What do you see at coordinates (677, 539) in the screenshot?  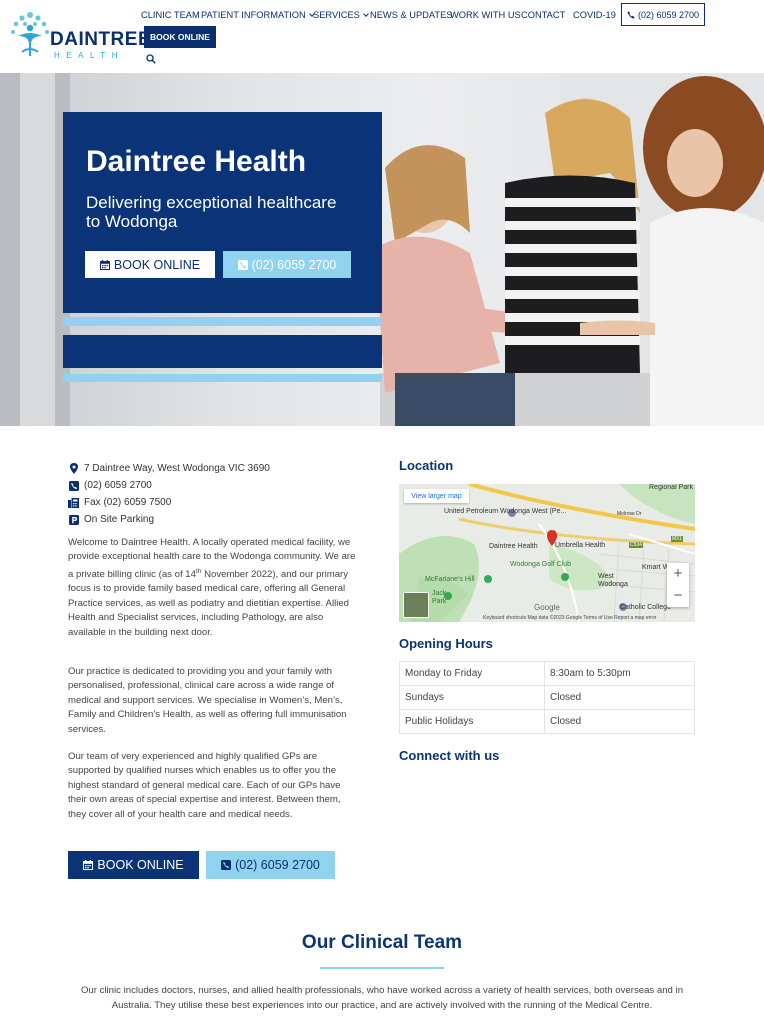 I see `map-label: M31` at bounding box center [677, 539].